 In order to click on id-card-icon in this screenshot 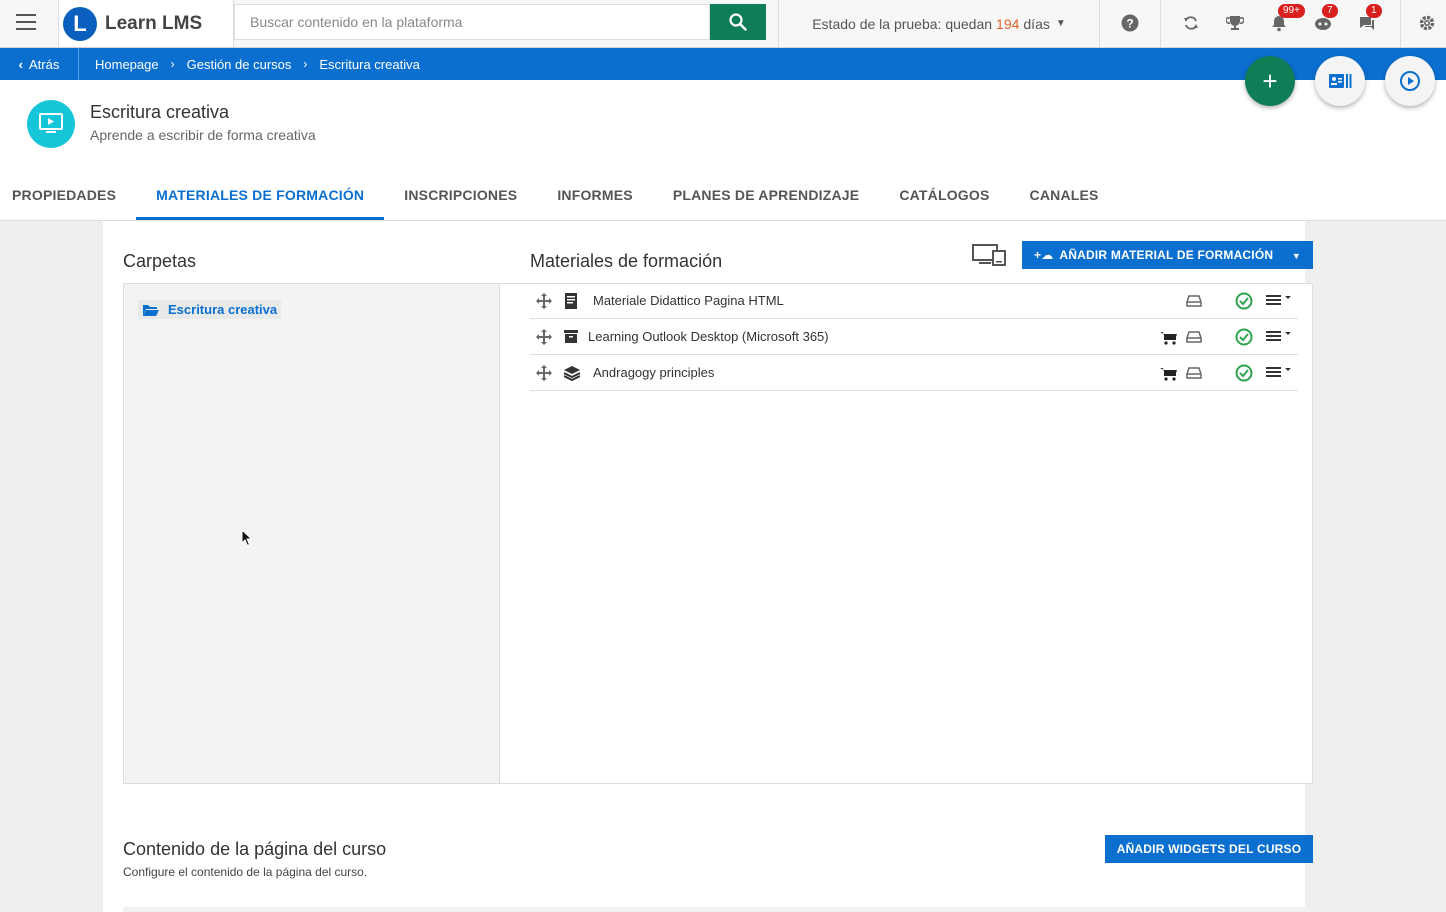, I will do `click(1340, 81)`.